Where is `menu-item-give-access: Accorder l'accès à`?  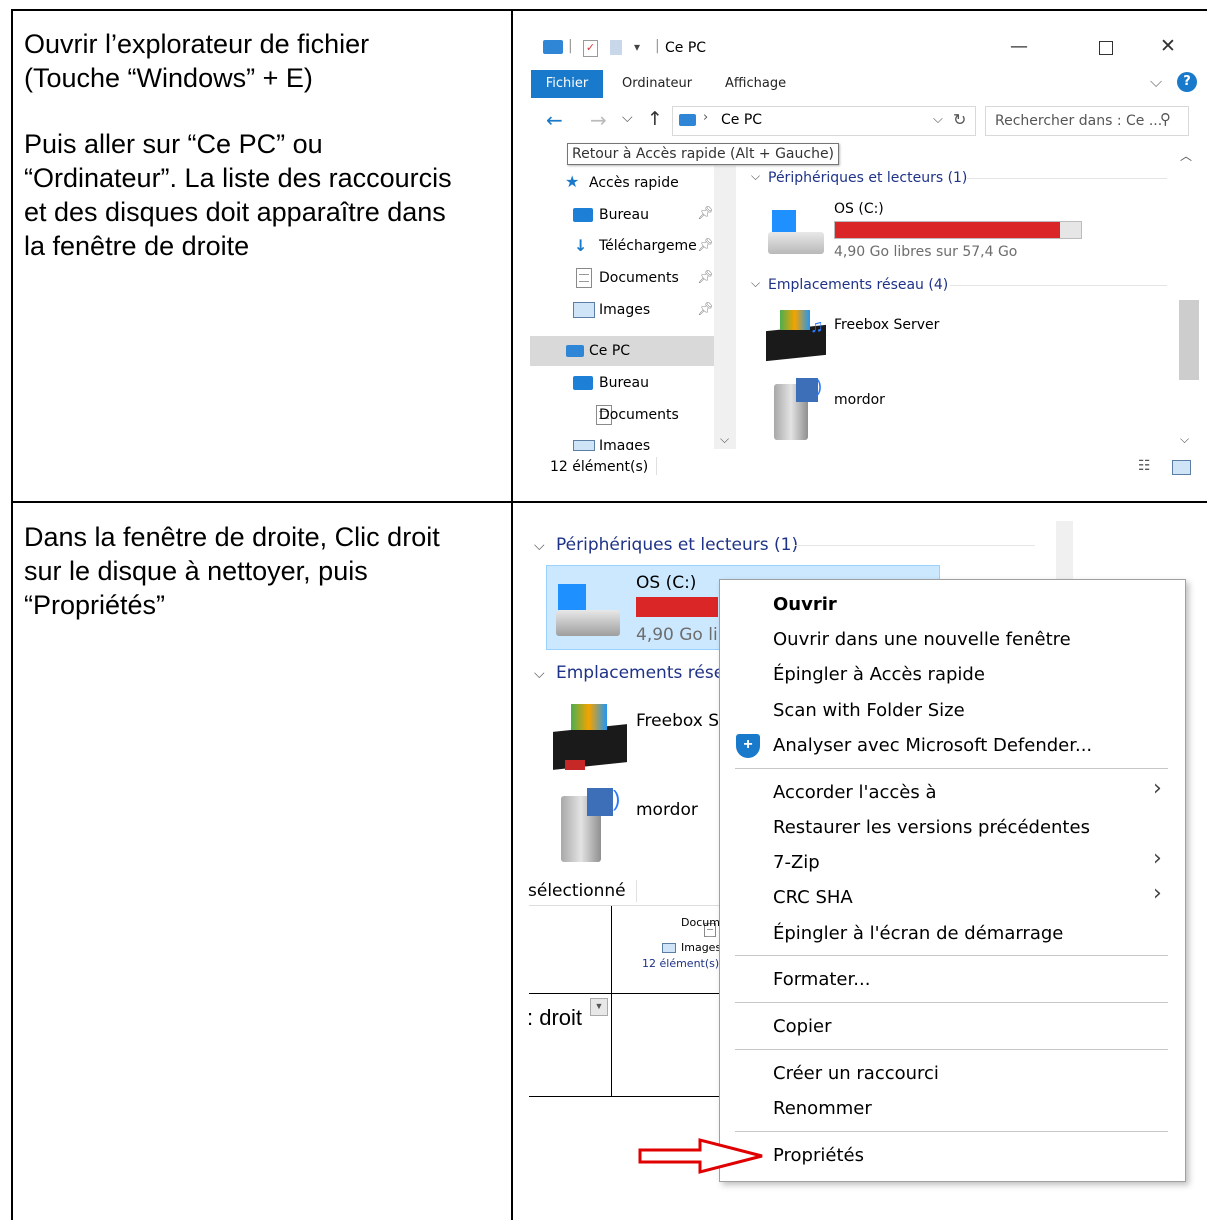
menu-item-give-access: Accorder l'accès à is located at coordinates (855, 792).